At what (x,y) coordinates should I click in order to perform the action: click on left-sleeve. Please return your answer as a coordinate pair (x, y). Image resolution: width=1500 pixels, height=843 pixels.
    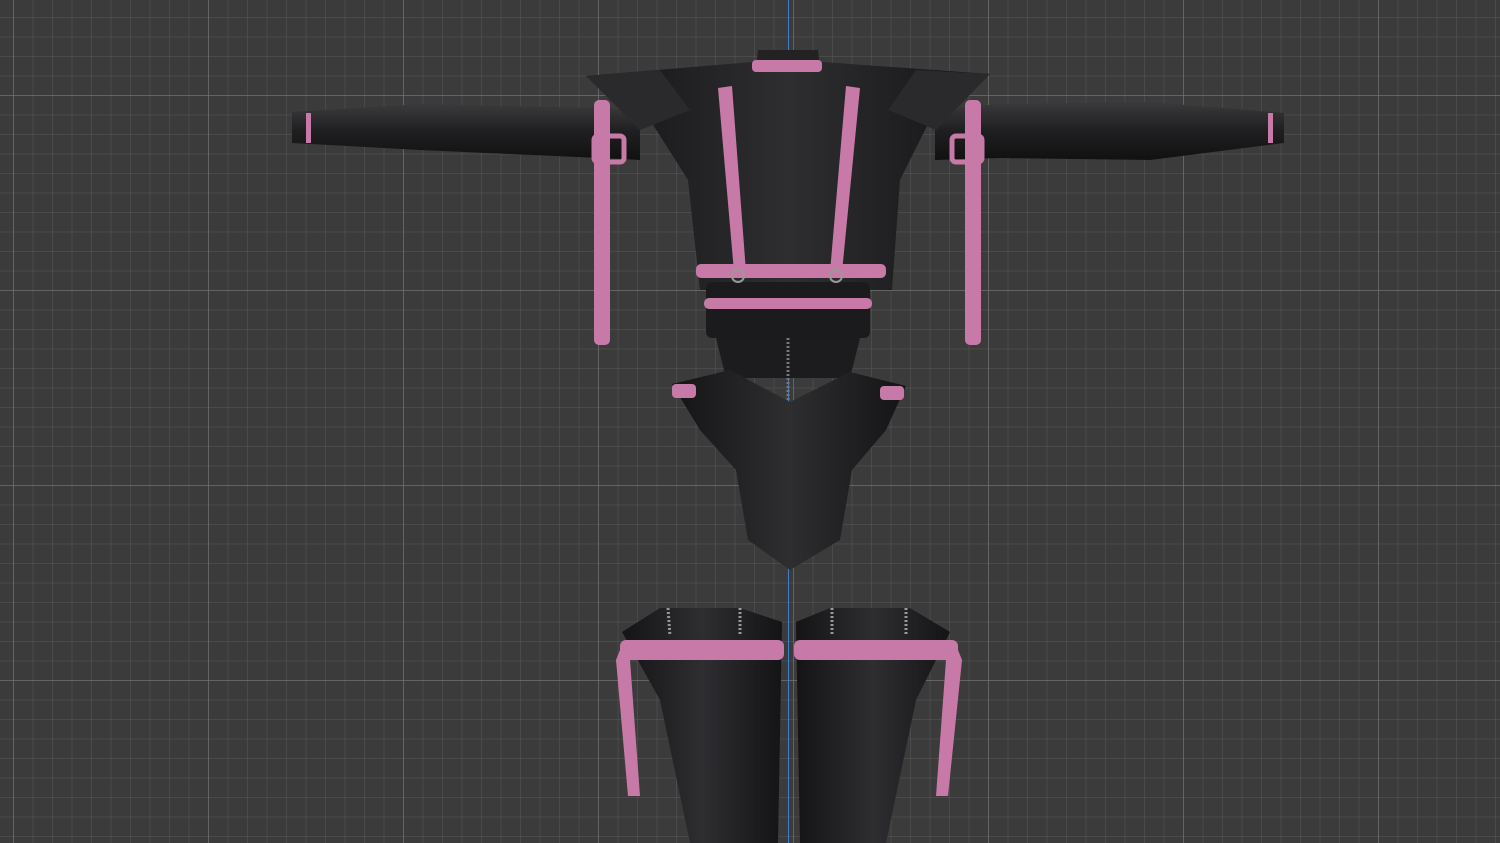
    Looking at the image, I should click on (466, 132).